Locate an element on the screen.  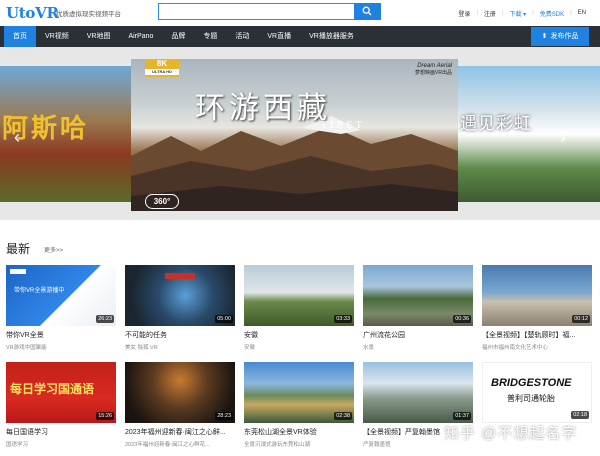
video-card: 03:33 安徽 安徽 is located at coordinates (299, 308).